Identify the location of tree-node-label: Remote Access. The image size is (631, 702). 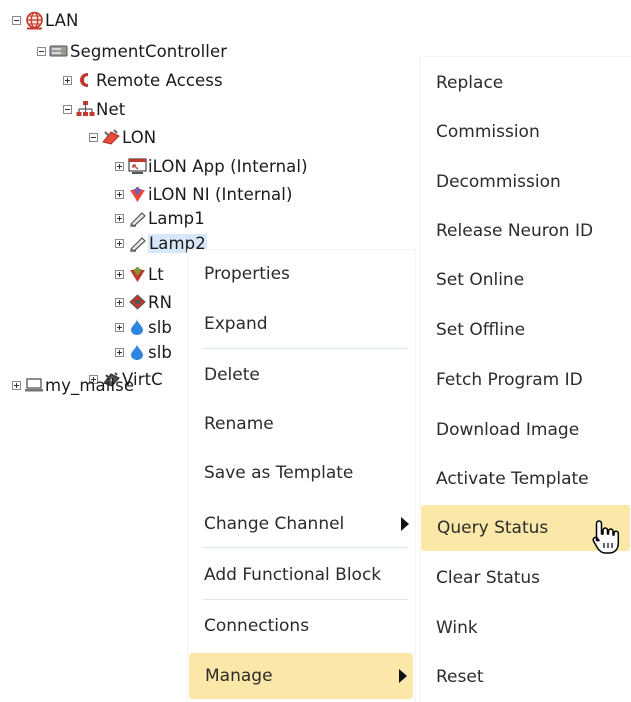
(159, 80).